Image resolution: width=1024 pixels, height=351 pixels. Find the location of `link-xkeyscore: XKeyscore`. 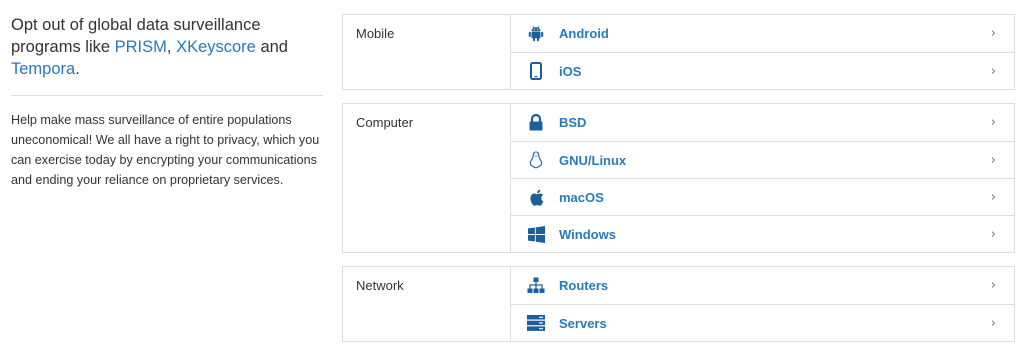

link-xkeyscore: XKeyscore is located at coordinates (216, 47).